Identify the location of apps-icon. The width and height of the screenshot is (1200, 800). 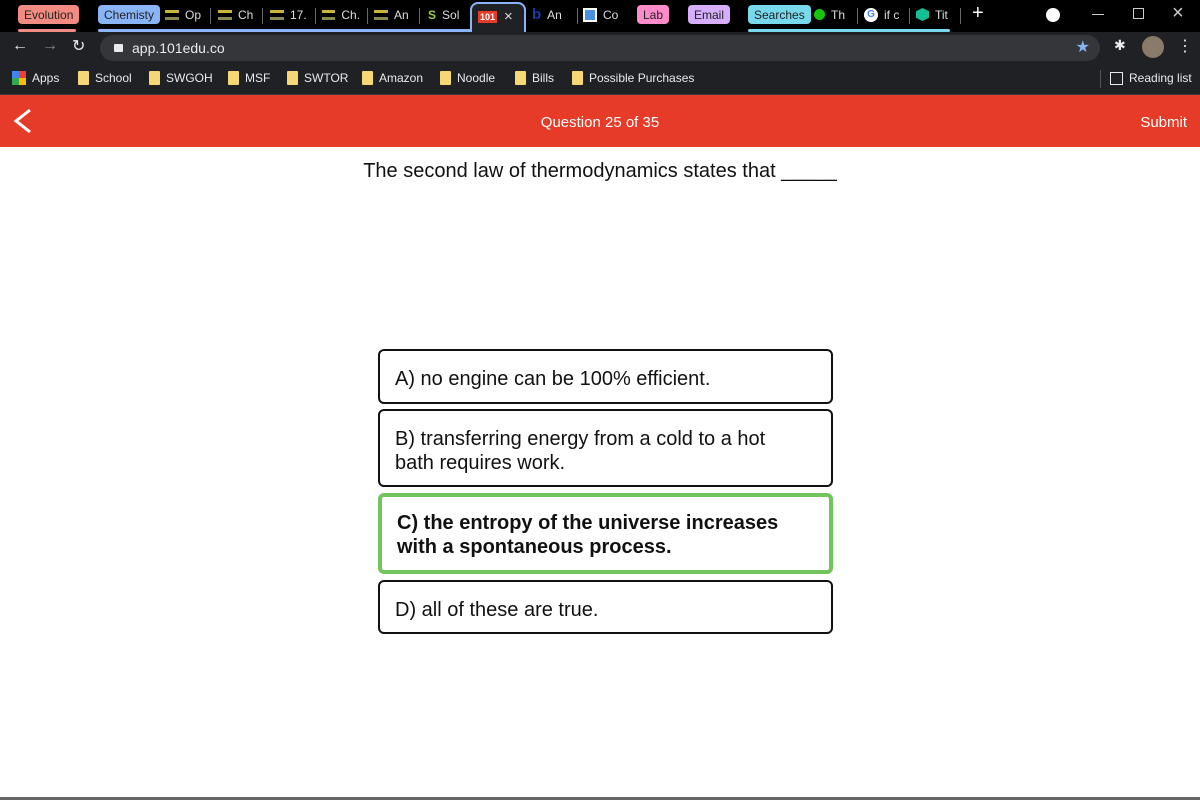
(19, 78).